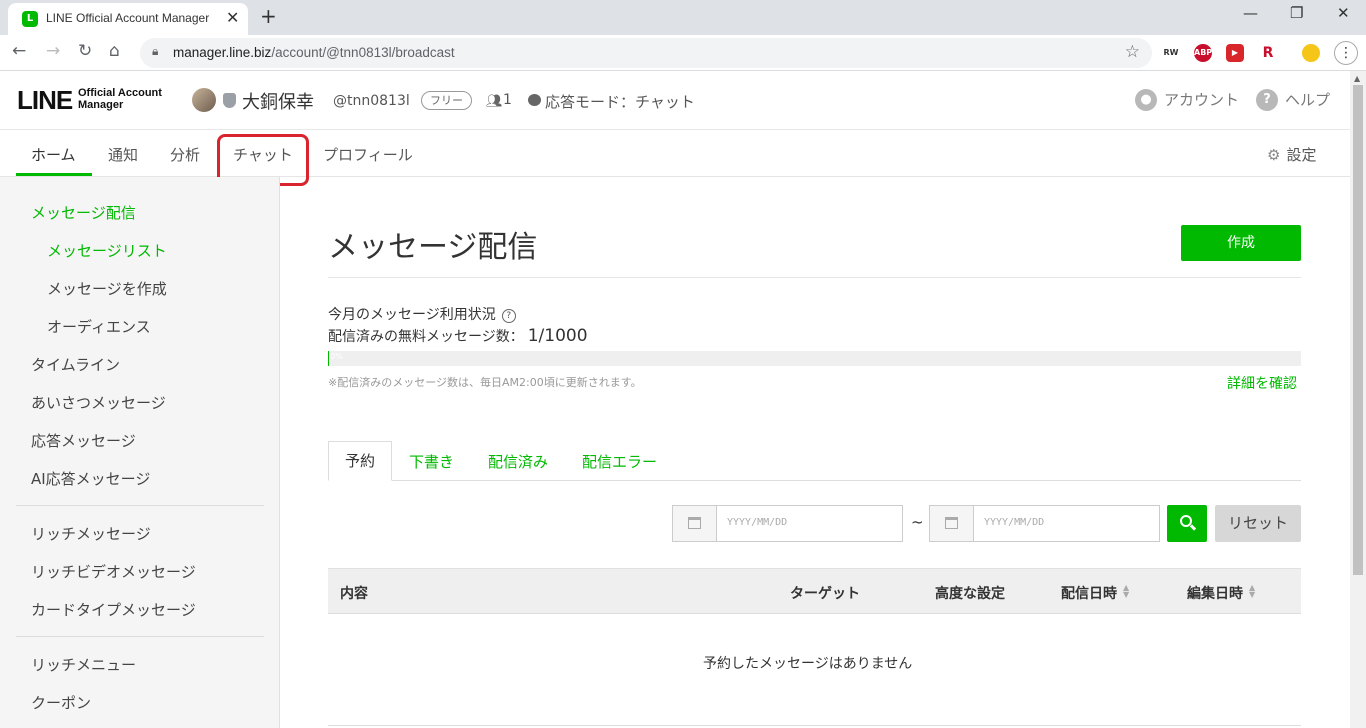 The image size is (1366, 728). What do you see at coordinates (1095, 593) in the screenshot?
I see `column-send-date: 配信日時 ▲ ▼` at bounding box center [1095, 593].